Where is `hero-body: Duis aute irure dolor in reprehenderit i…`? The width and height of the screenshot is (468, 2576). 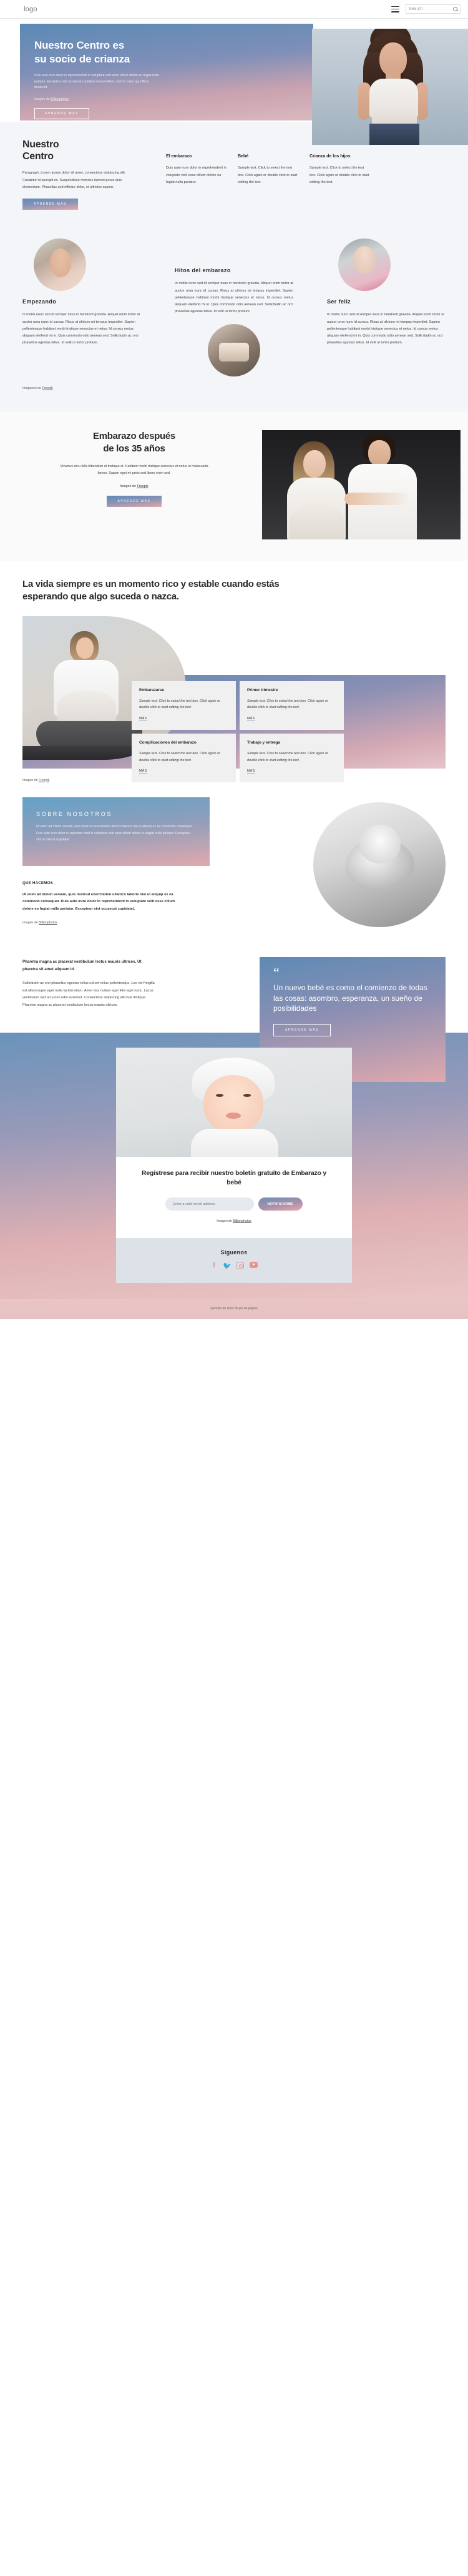
hero-body: Duis aute irure dolor in reprehenderit i… is located at coordinates (97, 81).